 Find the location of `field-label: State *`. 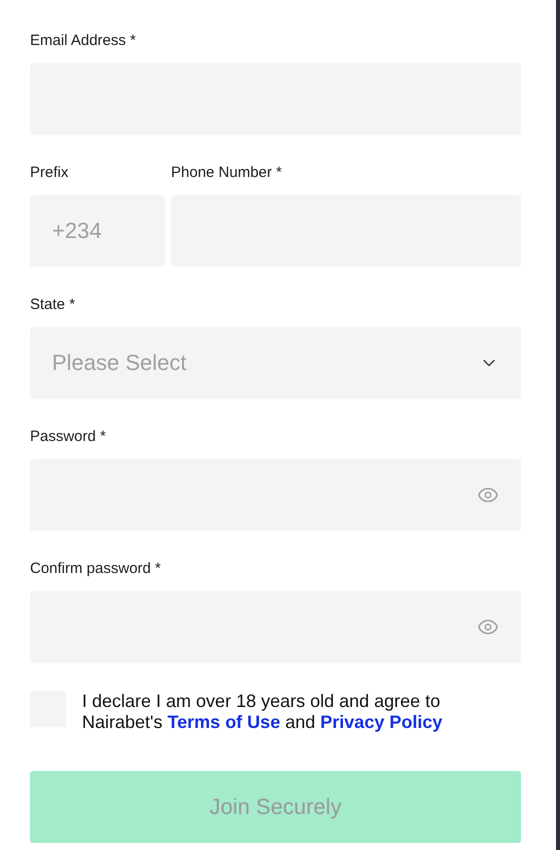

field-label: State * is located at coordinates (53, 305).